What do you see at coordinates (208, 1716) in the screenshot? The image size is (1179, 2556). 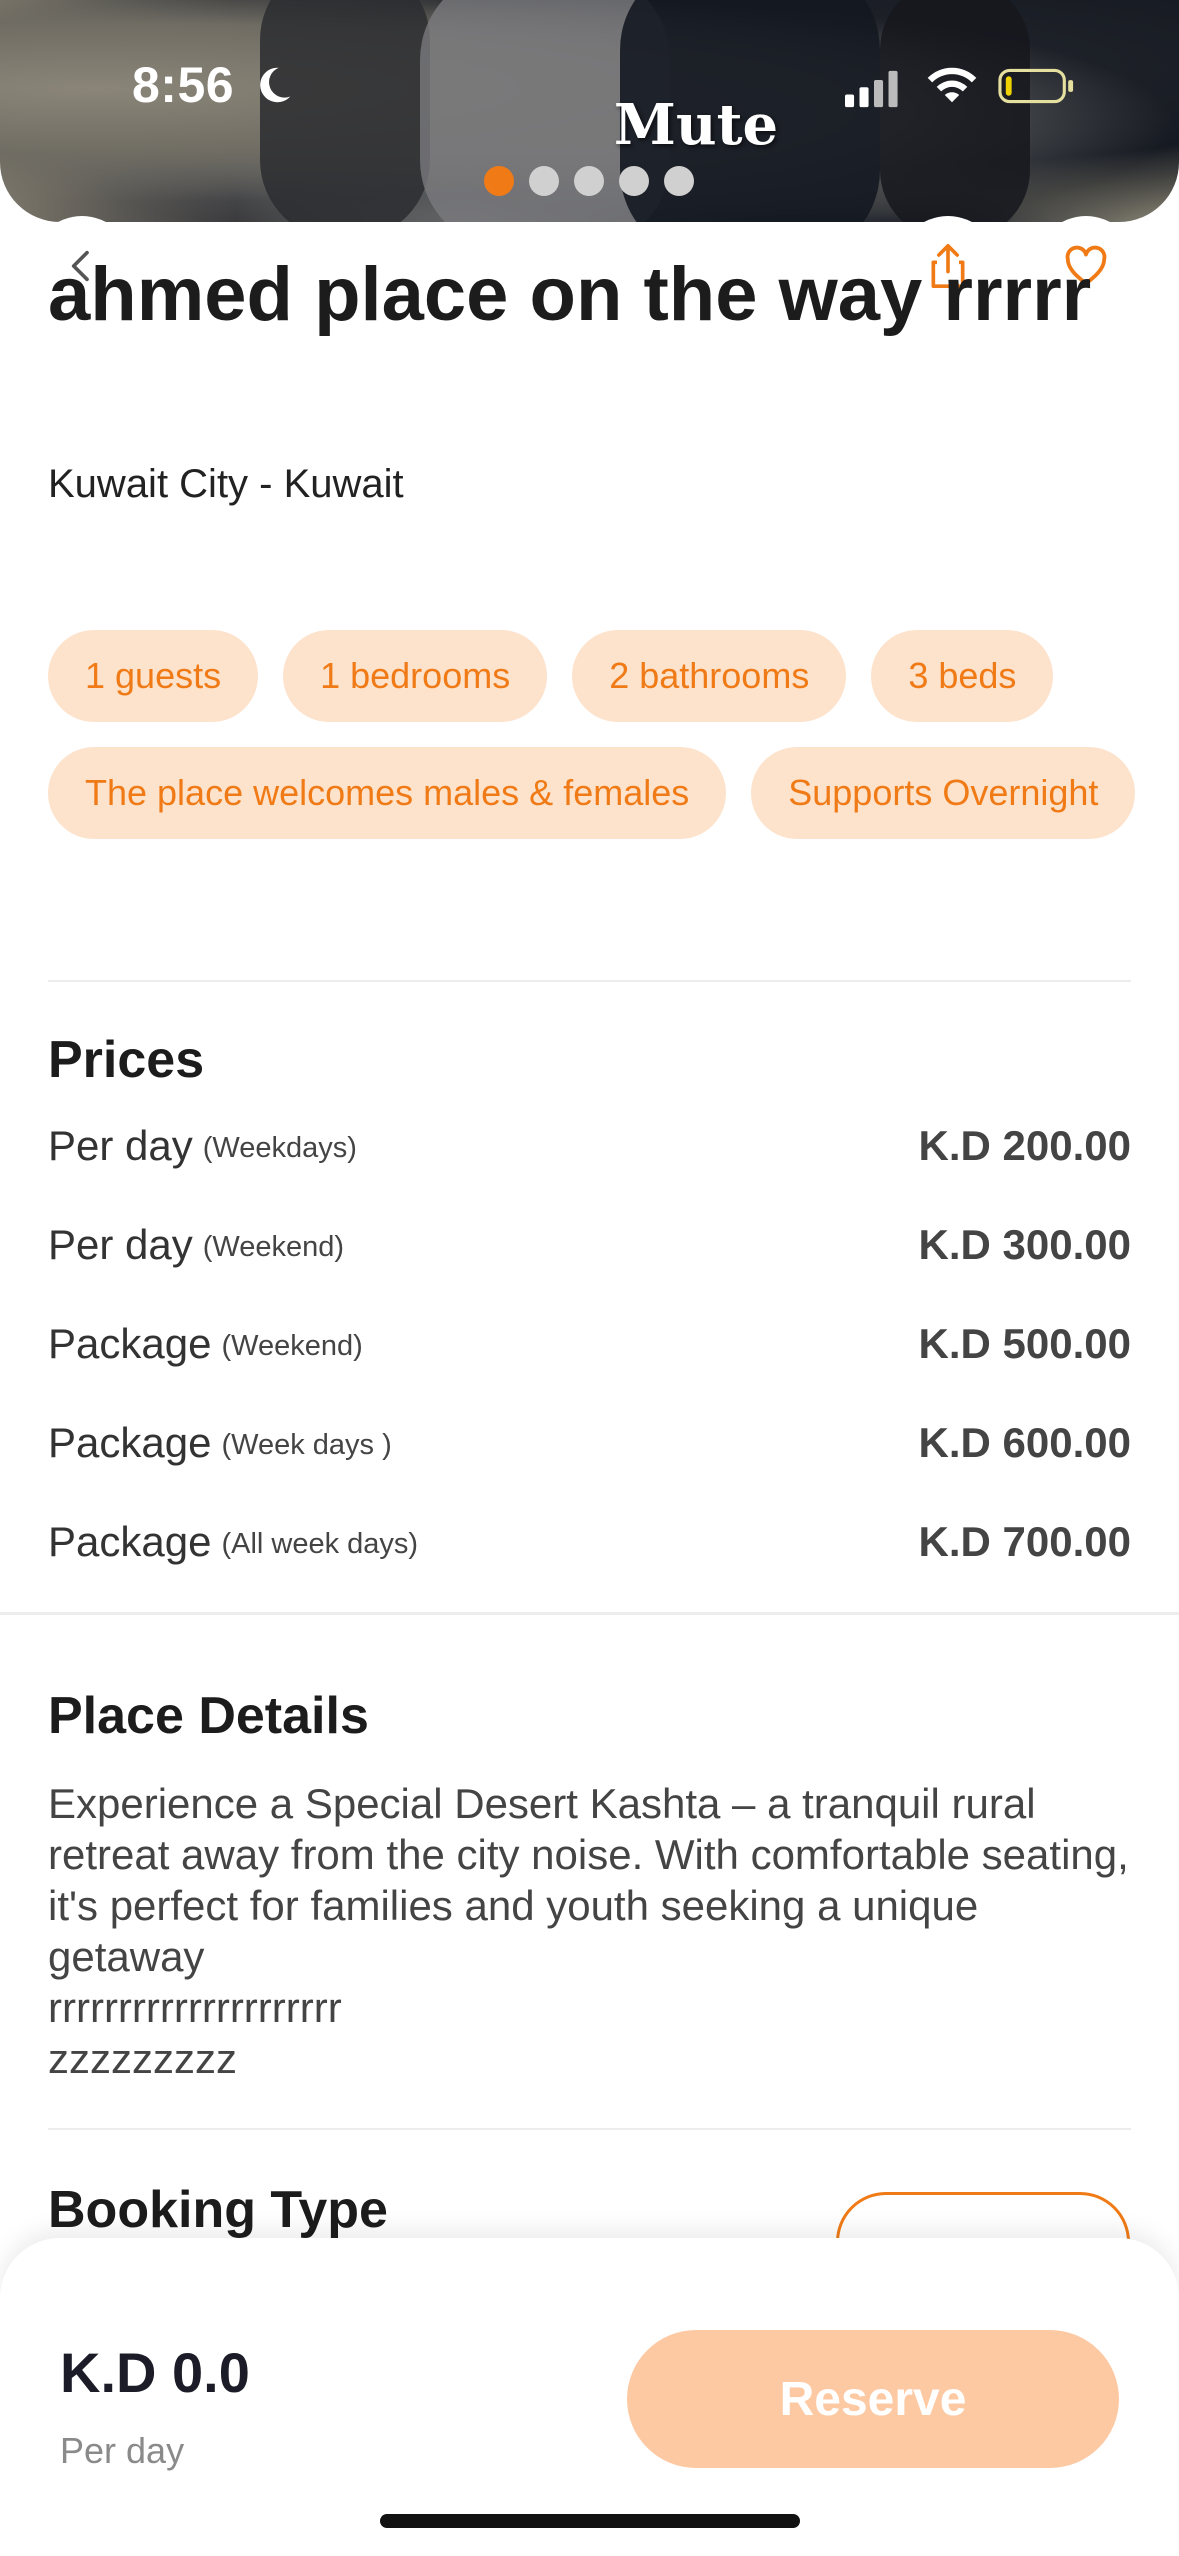 I see `details-title: Place Details` at bounding box center [208, 1716].